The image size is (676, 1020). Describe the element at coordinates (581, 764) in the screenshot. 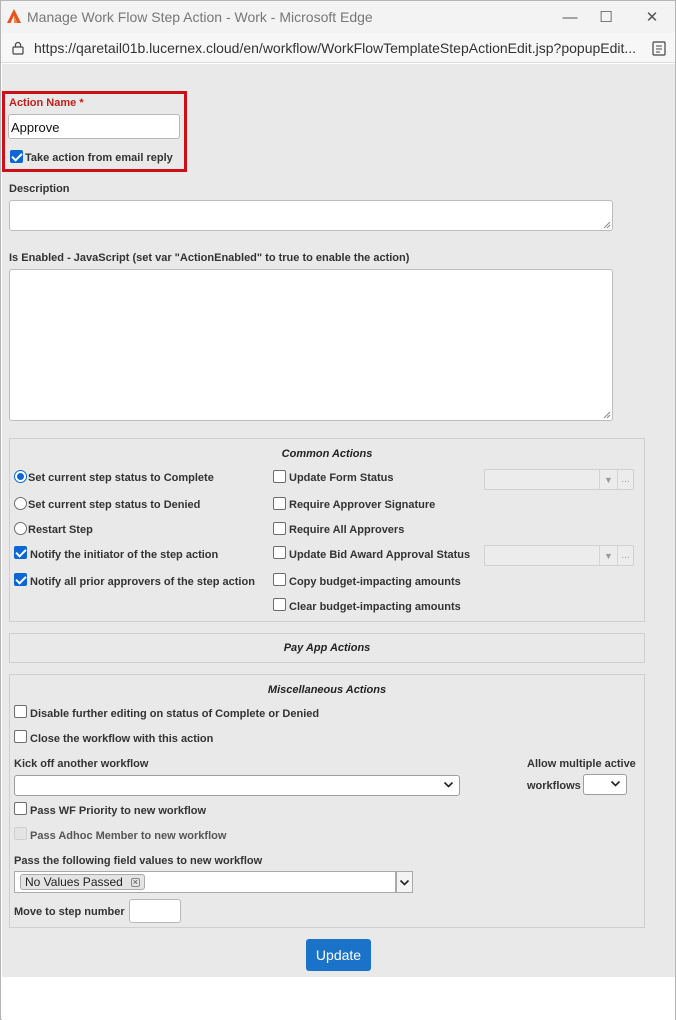

I see `allow-multiple-label: Allow multiple active` at that location.